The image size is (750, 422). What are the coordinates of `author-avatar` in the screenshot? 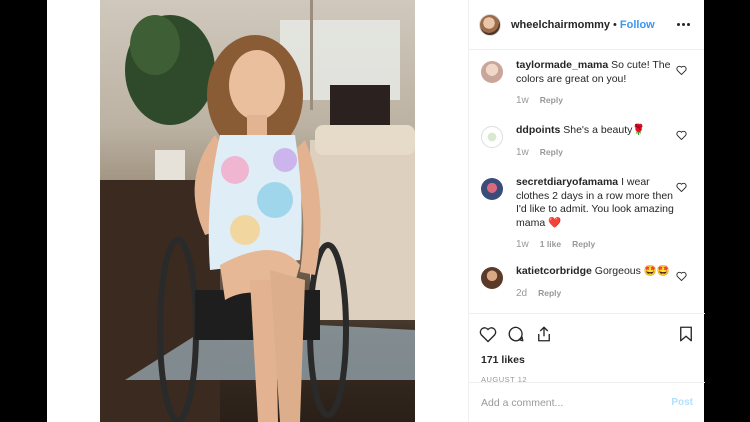 It's located at (490, 24).